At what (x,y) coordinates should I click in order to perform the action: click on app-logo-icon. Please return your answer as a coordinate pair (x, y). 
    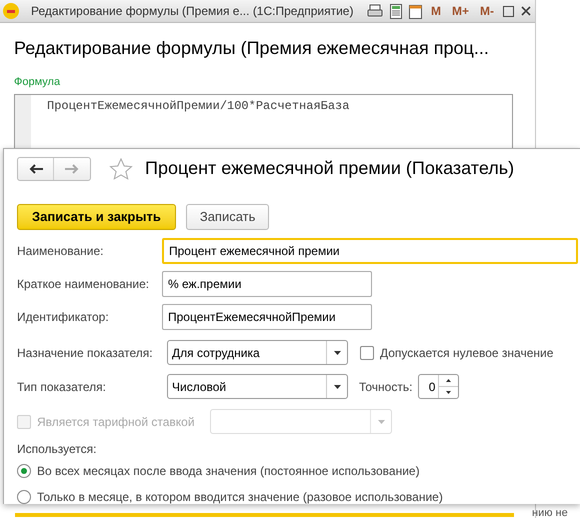
    Looking at the image, I should click on (11, 11).